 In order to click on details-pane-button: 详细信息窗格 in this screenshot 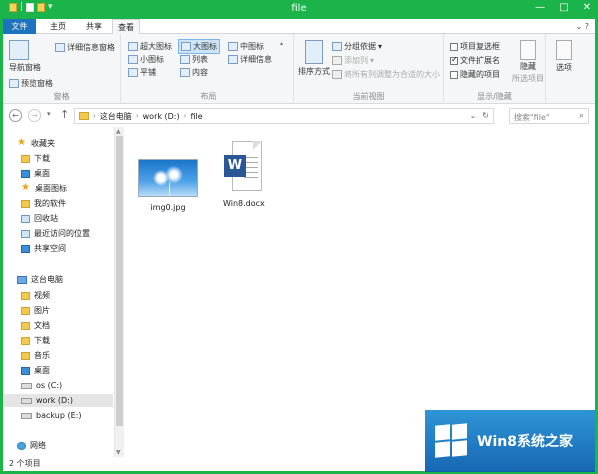, I will do `click(85, 47)`.